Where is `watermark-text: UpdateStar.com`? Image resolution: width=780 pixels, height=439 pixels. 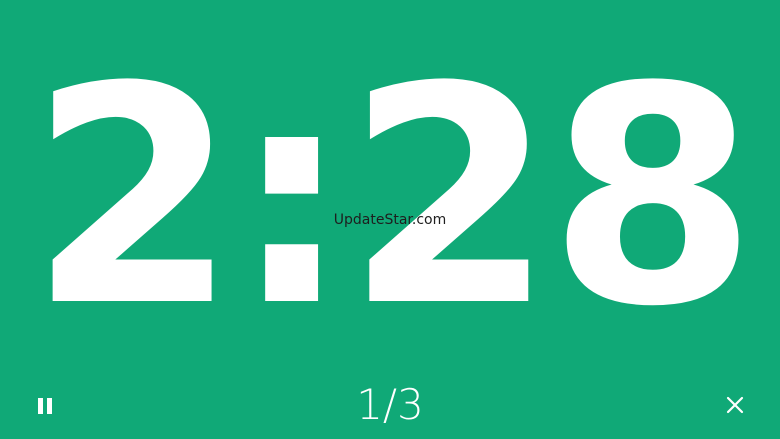
watermark-text: UpdateStar.com is located at coordinates (390, 220).